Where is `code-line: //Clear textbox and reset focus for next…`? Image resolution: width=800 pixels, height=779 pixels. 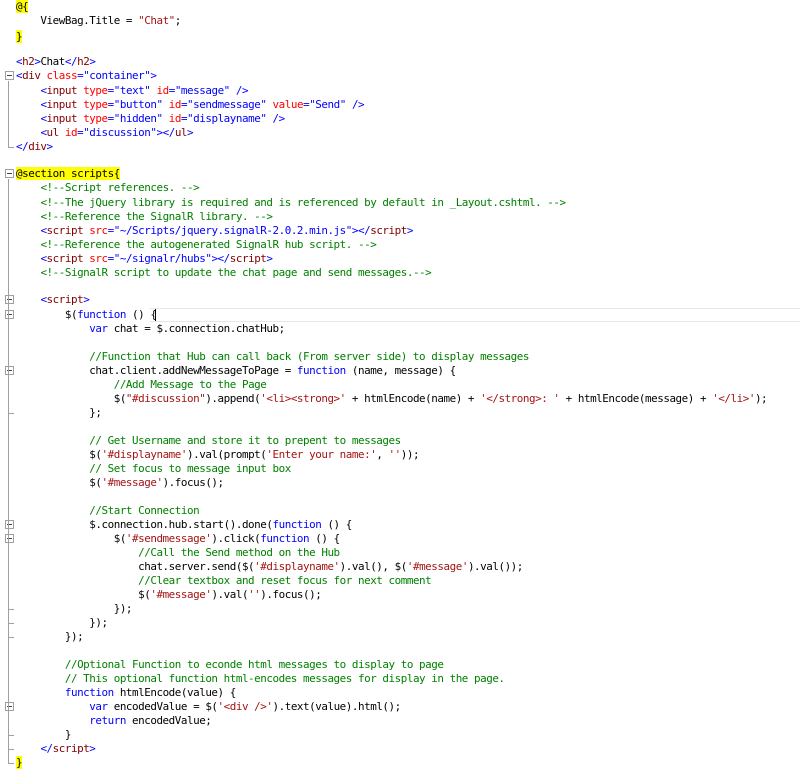 code-line: //Clear textbox and reset focus for next… is located at coordinates (400, 581).